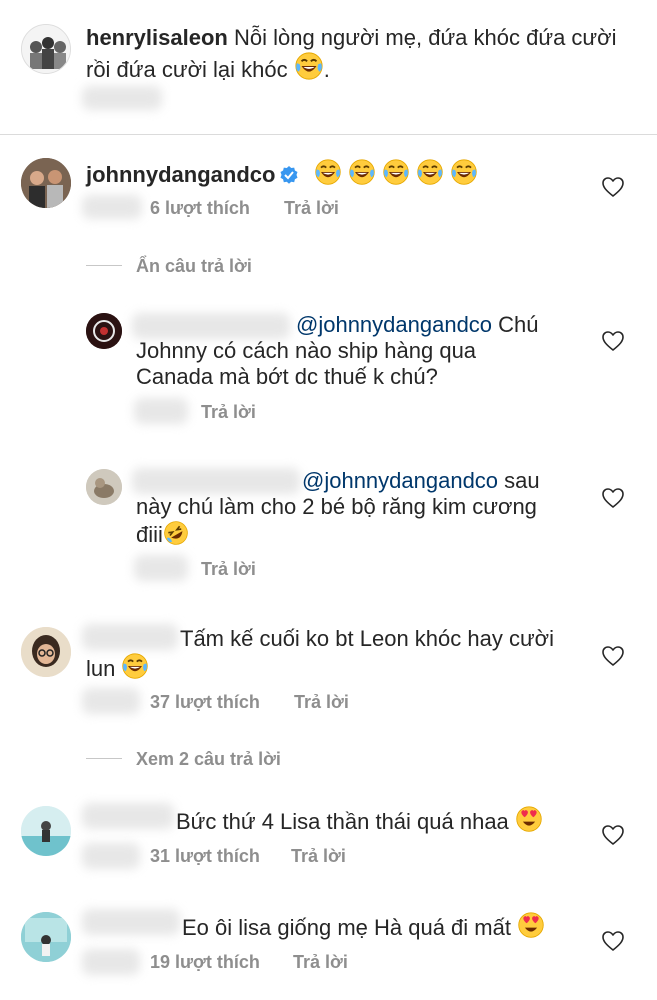  What do you see at coordinates (46, 49) in the screenshot?
I see `caption-author-avatar` at bounding box center [46, 49].